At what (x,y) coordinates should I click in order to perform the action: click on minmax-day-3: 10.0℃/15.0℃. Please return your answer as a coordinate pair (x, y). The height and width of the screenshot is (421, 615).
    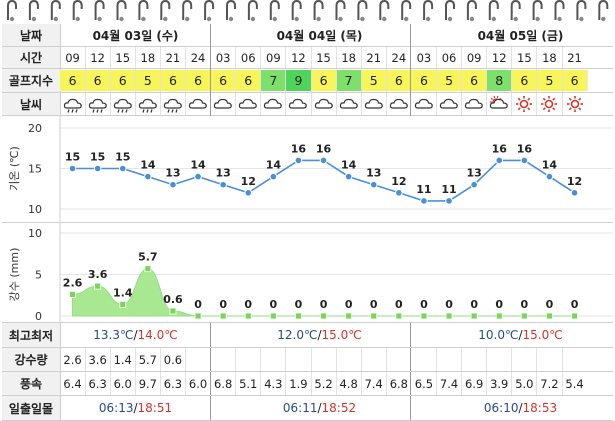
    Looking at the image, I should click on (520, 335).